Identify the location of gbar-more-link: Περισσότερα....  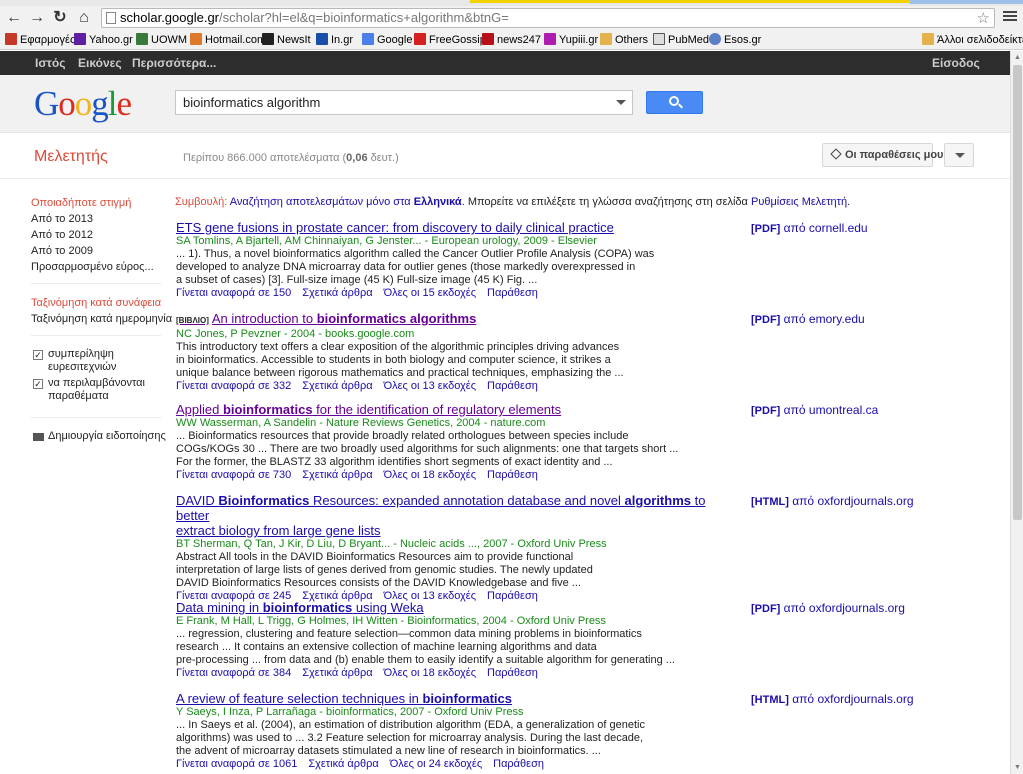
(174, 63).